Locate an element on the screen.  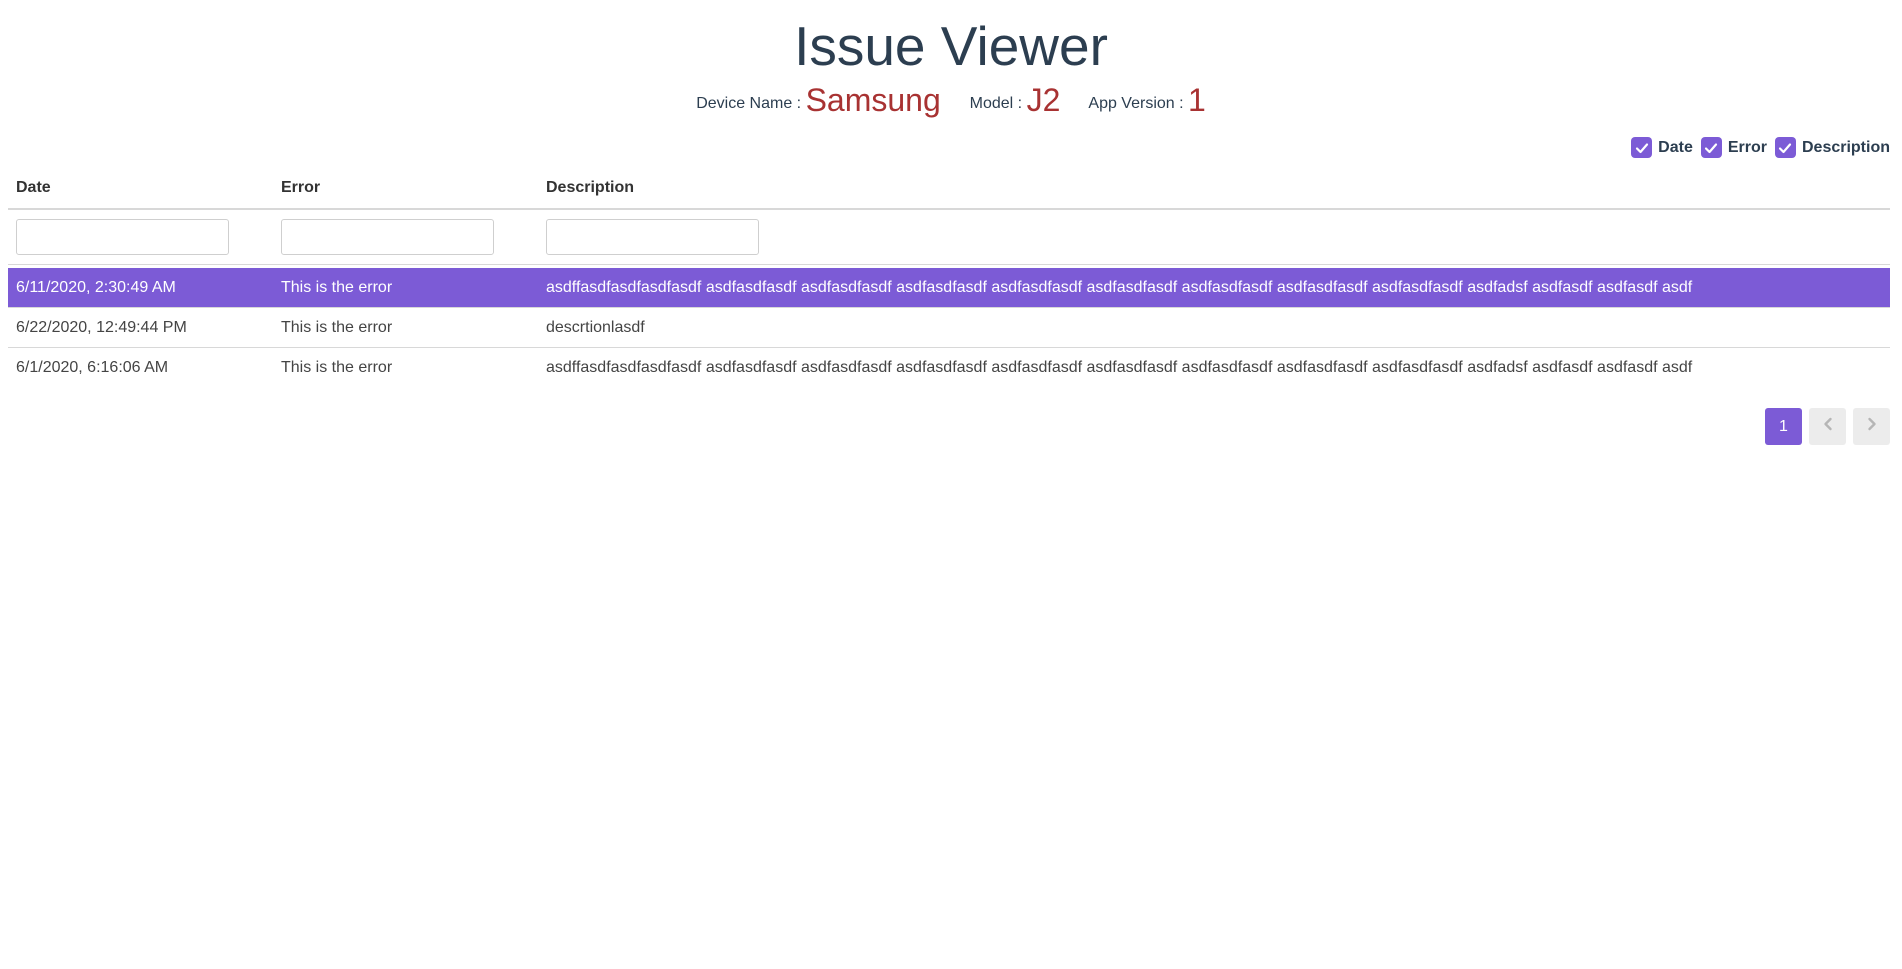
filter-row is located at coordinates (949, 237).